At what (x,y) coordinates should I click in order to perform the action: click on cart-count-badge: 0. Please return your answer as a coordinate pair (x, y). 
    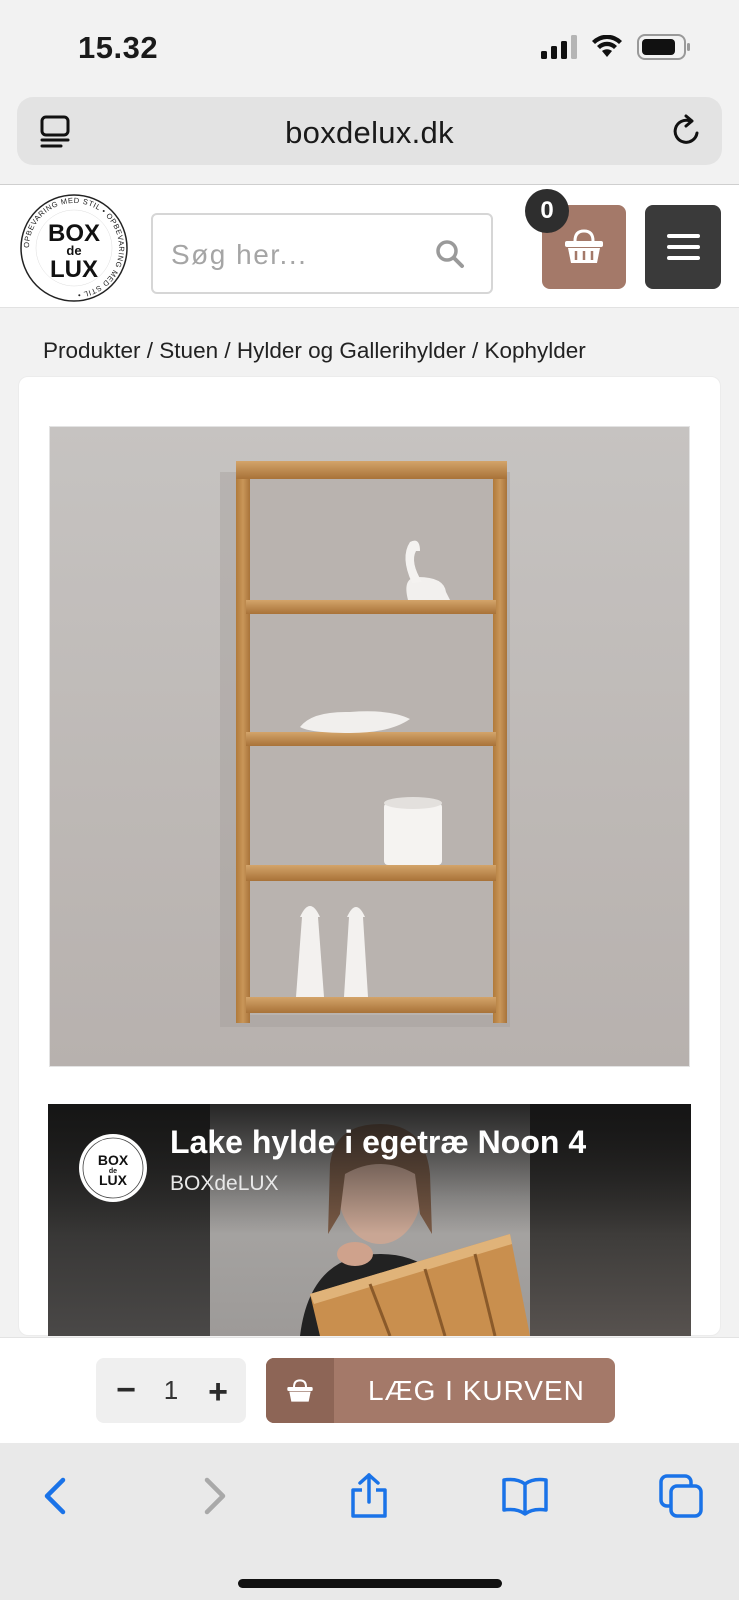
    Looking at the image, I should click on (547, 211).